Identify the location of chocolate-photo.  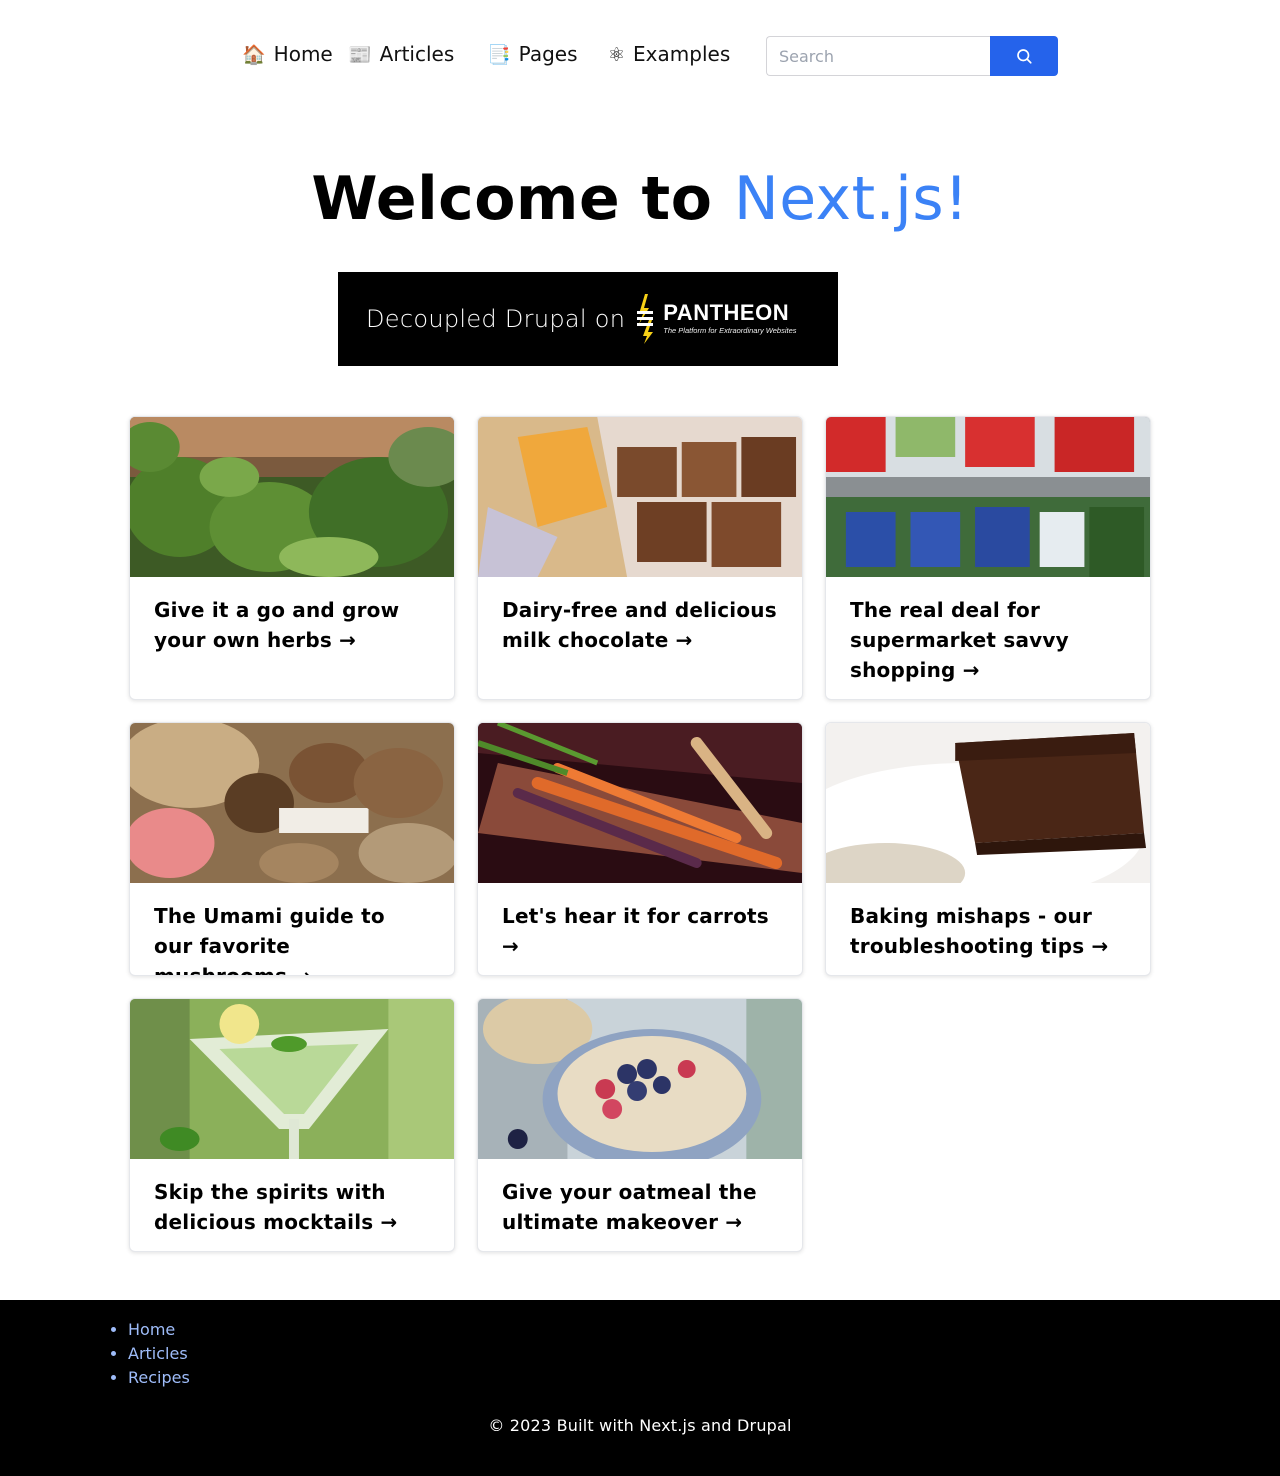
(640, 497).